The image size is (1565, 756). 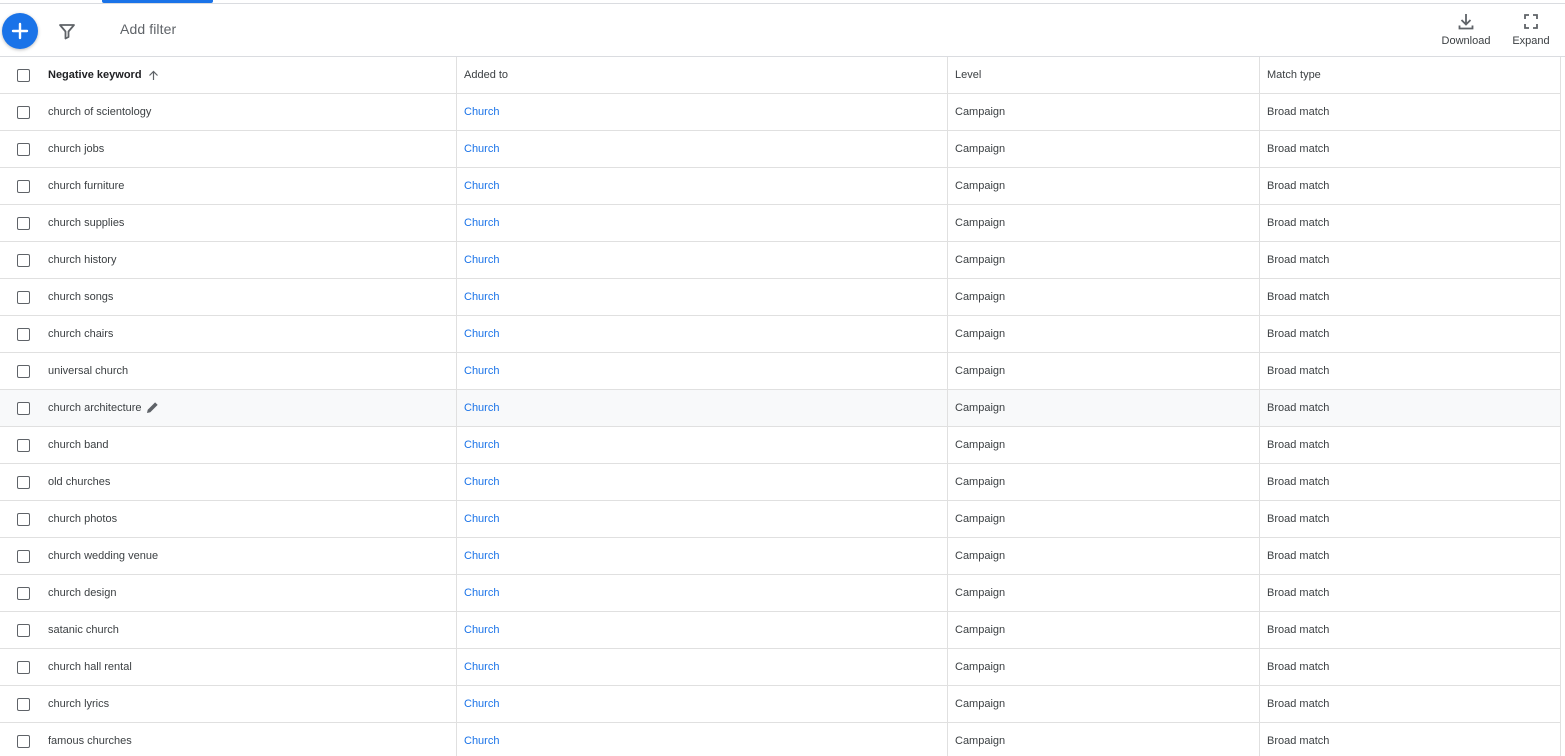 What do you see at coordinates (780, 445) in the screenshot?
I see `table-row: church band Church Campaign Broad match` at bounding box center [780, 445].